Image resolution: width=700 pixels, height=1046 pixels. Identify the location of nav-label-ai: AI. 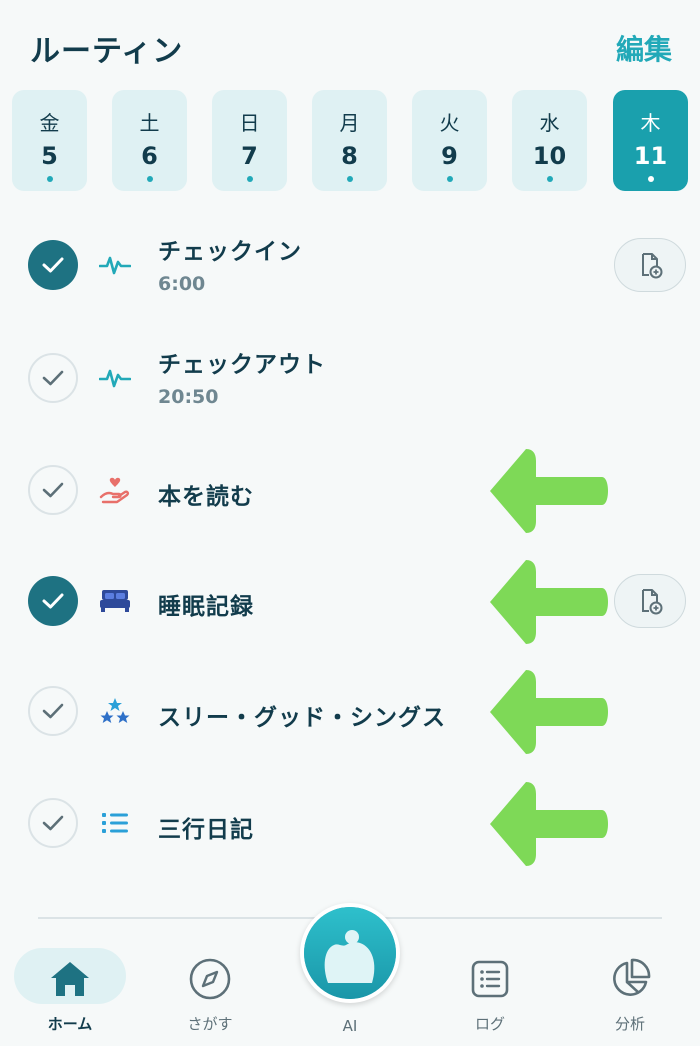
(350, 1026).